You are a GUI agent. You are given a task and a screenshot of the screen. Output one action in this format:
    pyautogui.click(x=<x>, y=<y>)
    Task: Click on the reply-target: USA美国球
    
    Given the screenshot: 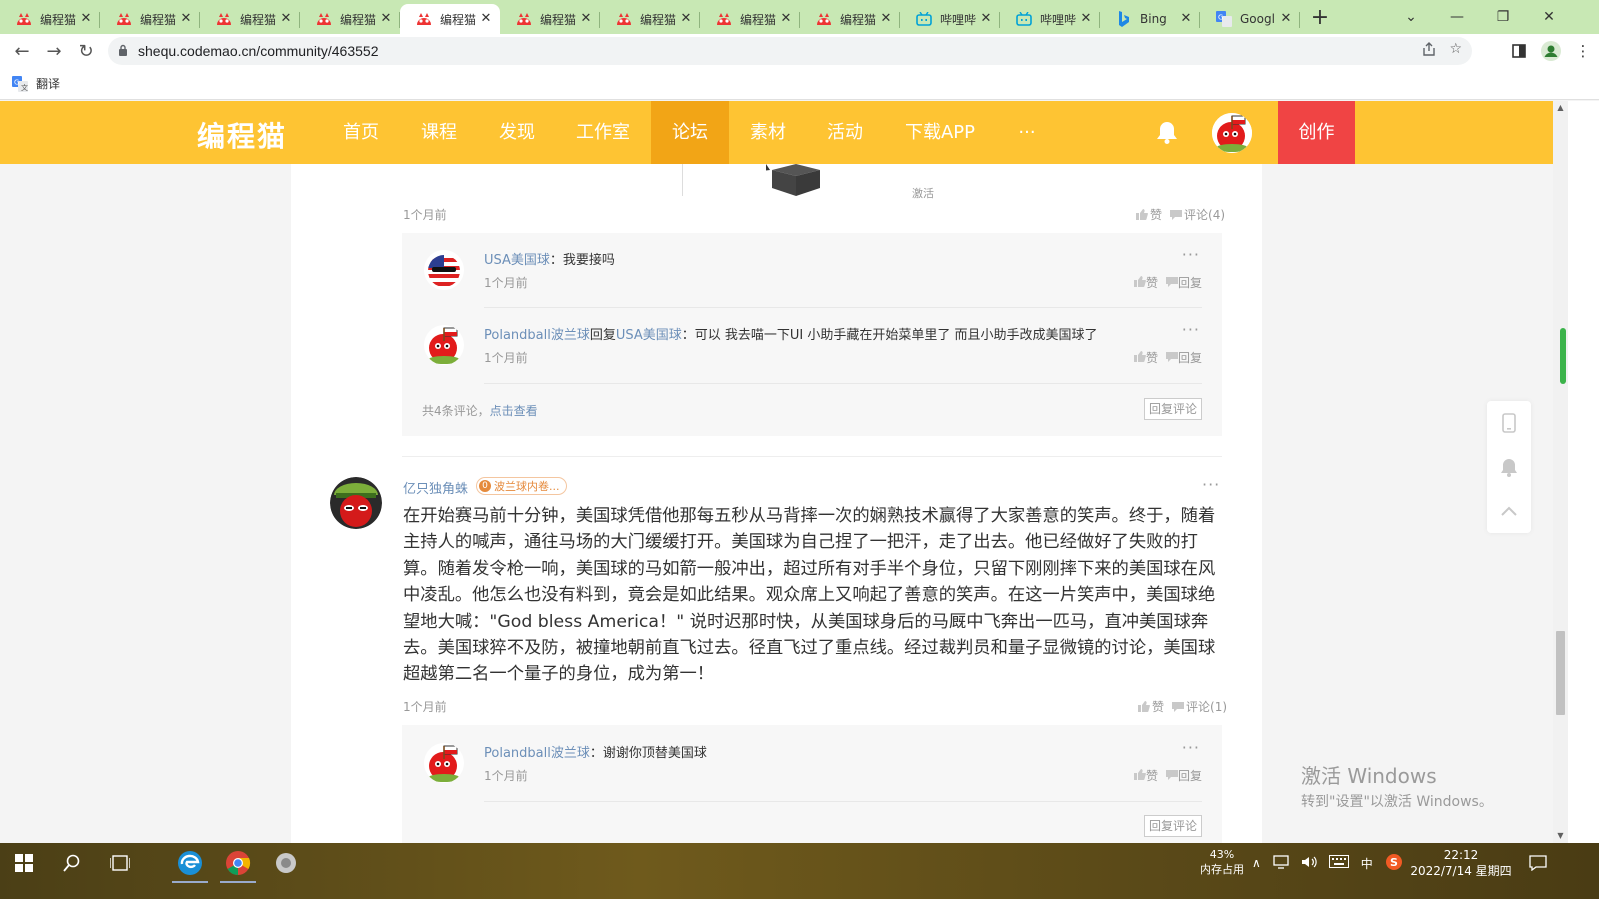 What is the action you would take?
    pyautogui.click(x=649, y=335)
    